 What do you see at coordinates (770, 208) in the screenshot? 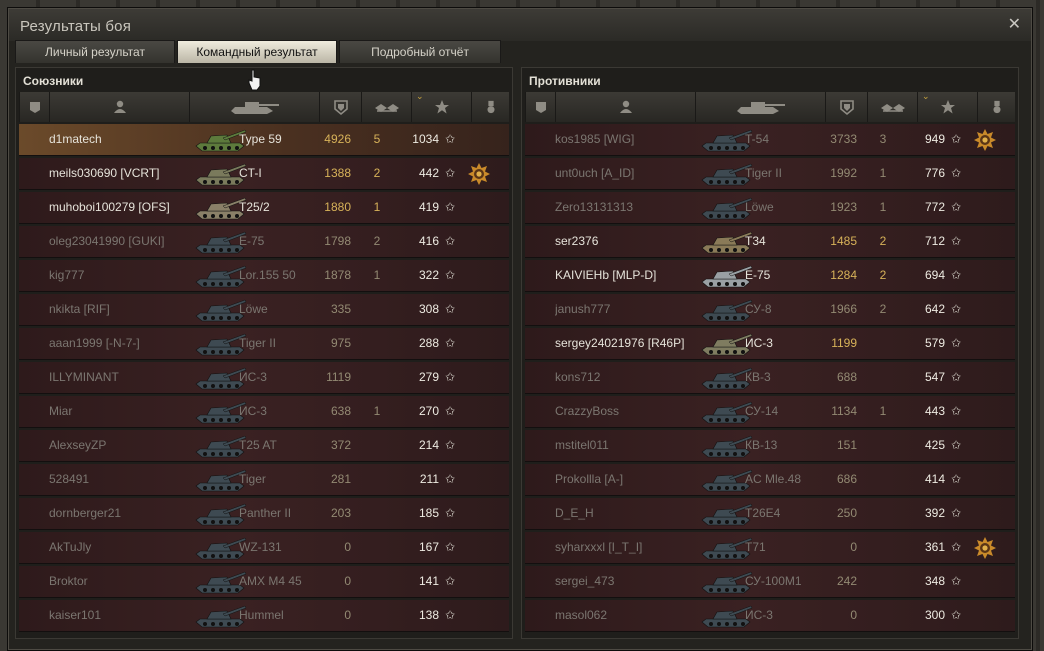
I see `player-row: Zero13131313 Löwe 1923 1 772 ✩` at bounding box center [770, 208].